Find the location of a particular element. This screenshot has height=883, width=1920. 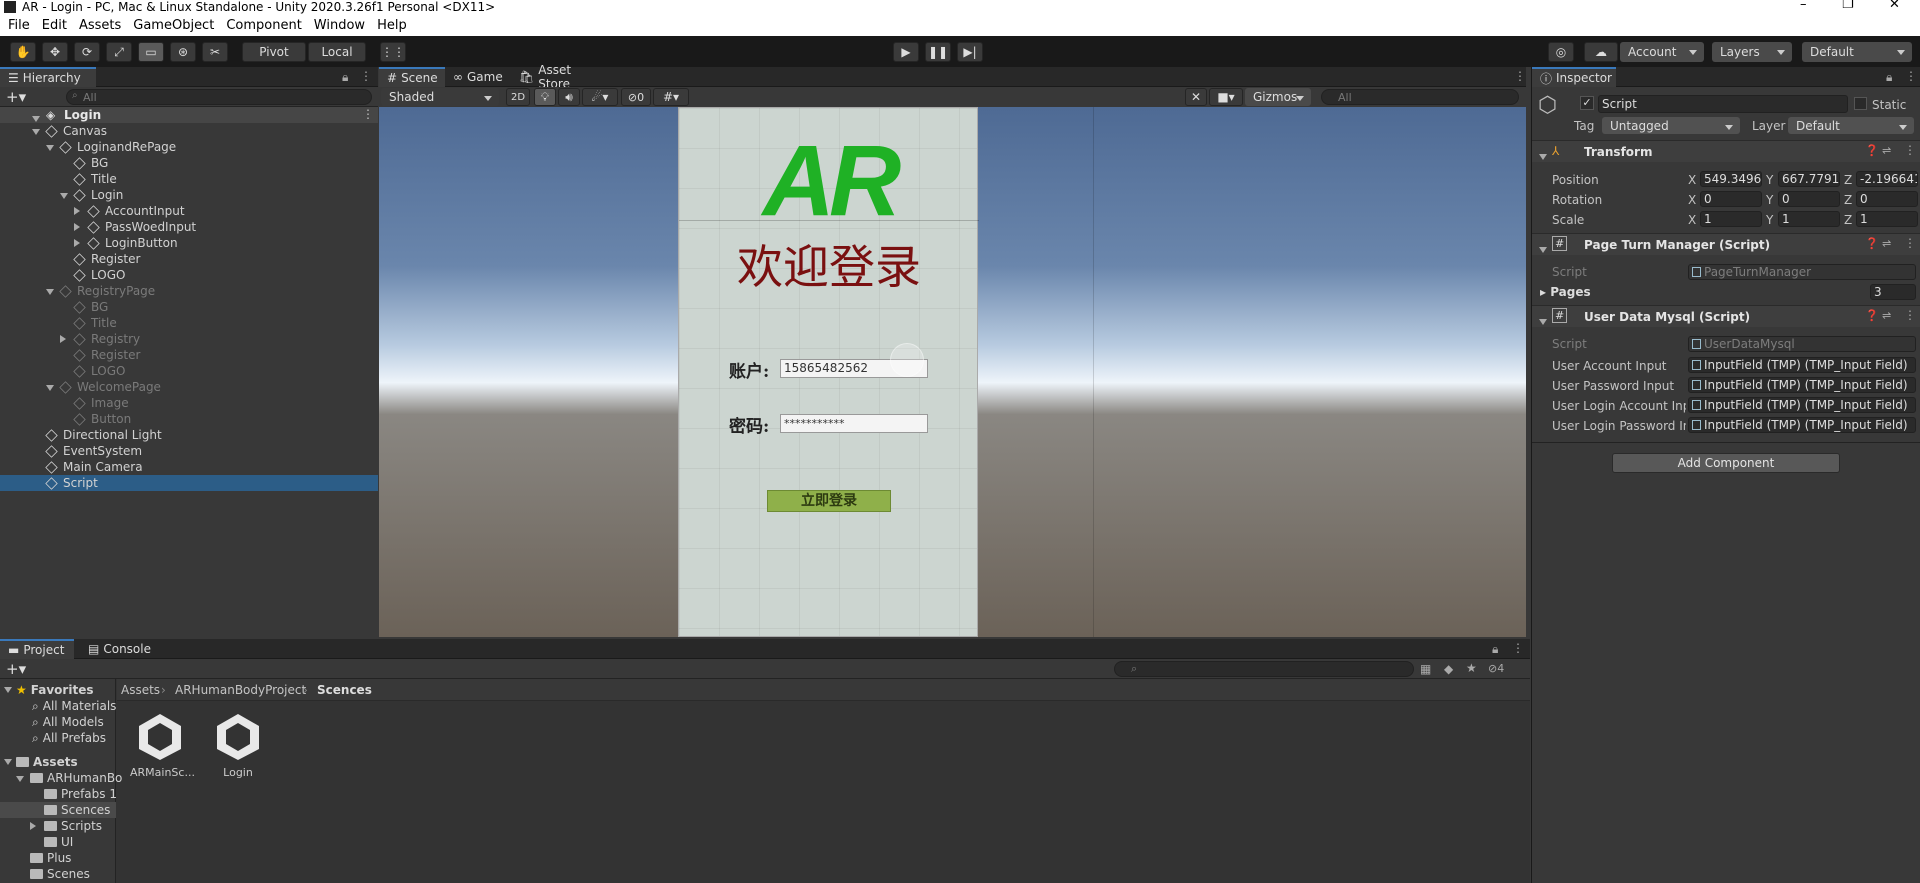

project-lock-icon: 🔒︎ is located at coordinates (1495, 649).